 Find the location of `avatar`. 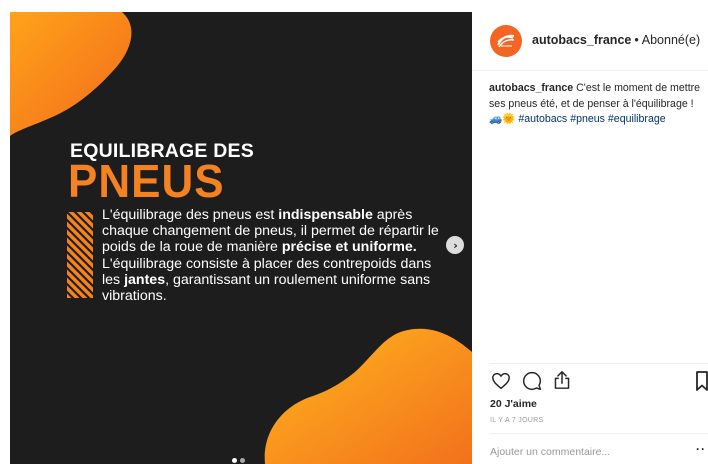

avatar is located at coordinates (506, 41).